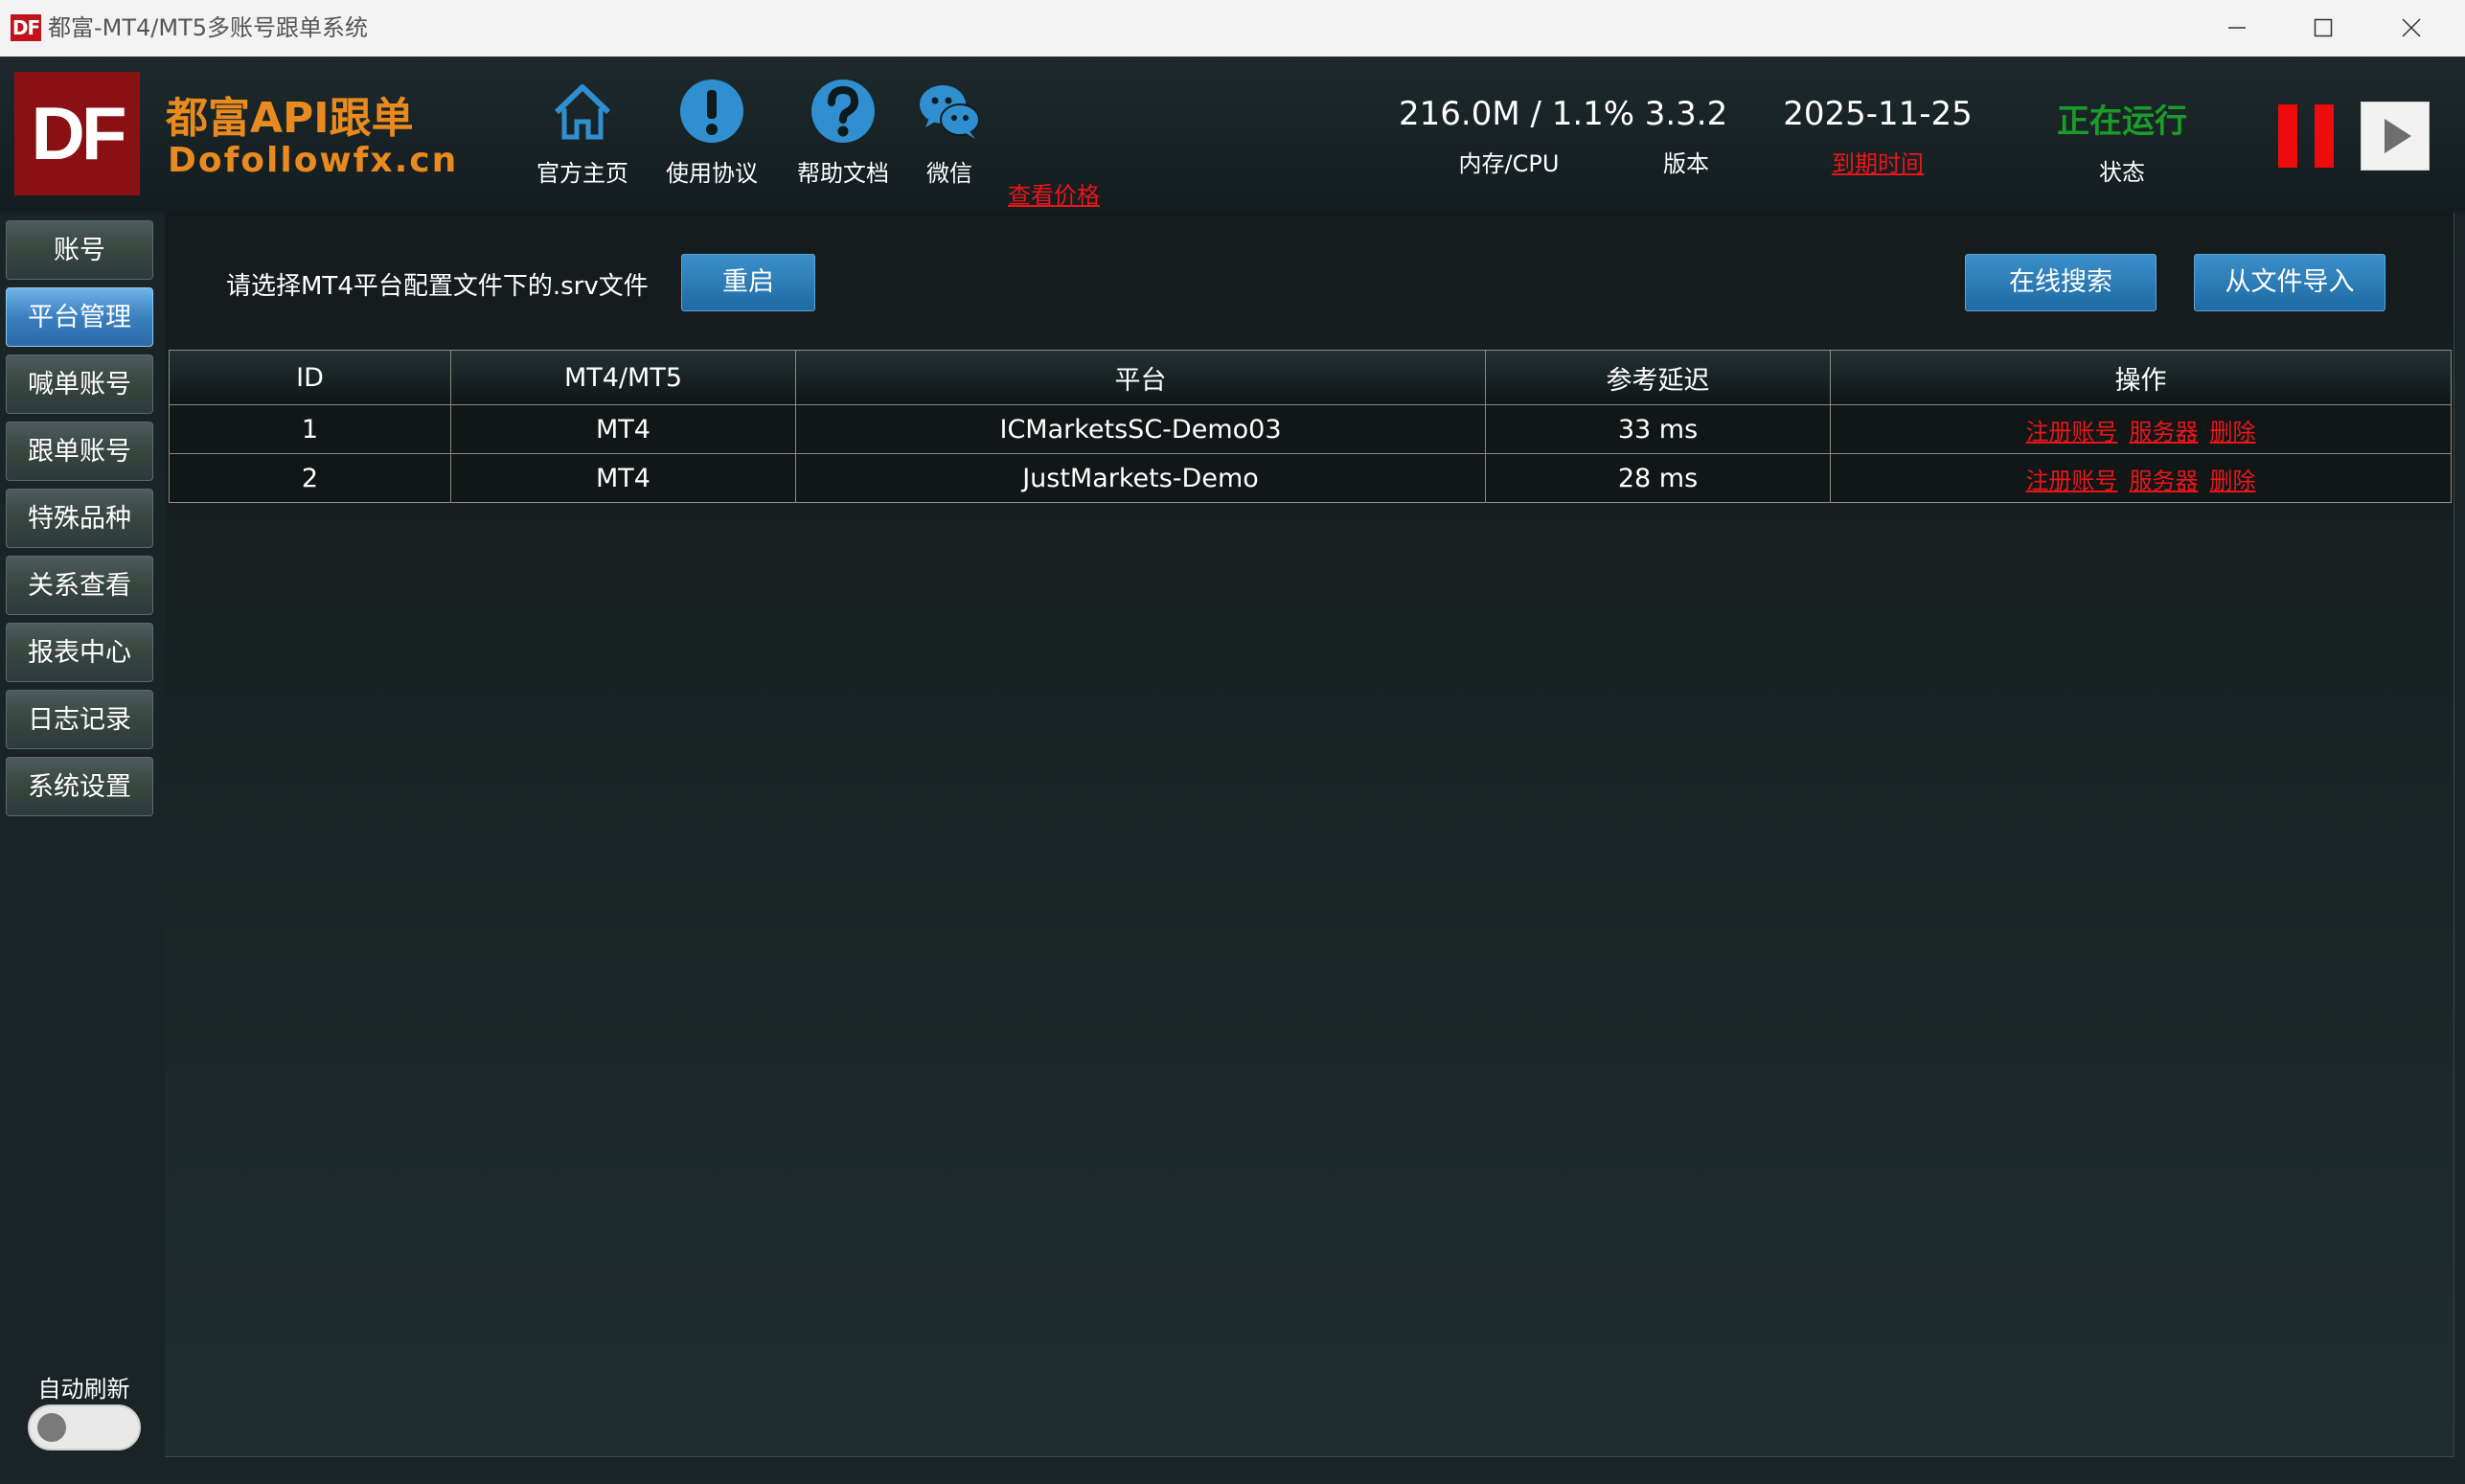 This screenshot has height=1484, width=2465. Describe the element at coordinates (208, 27) in the screenshot. I see `window-title: 都富-MT4/MT5多账号跟单系统` at that location.